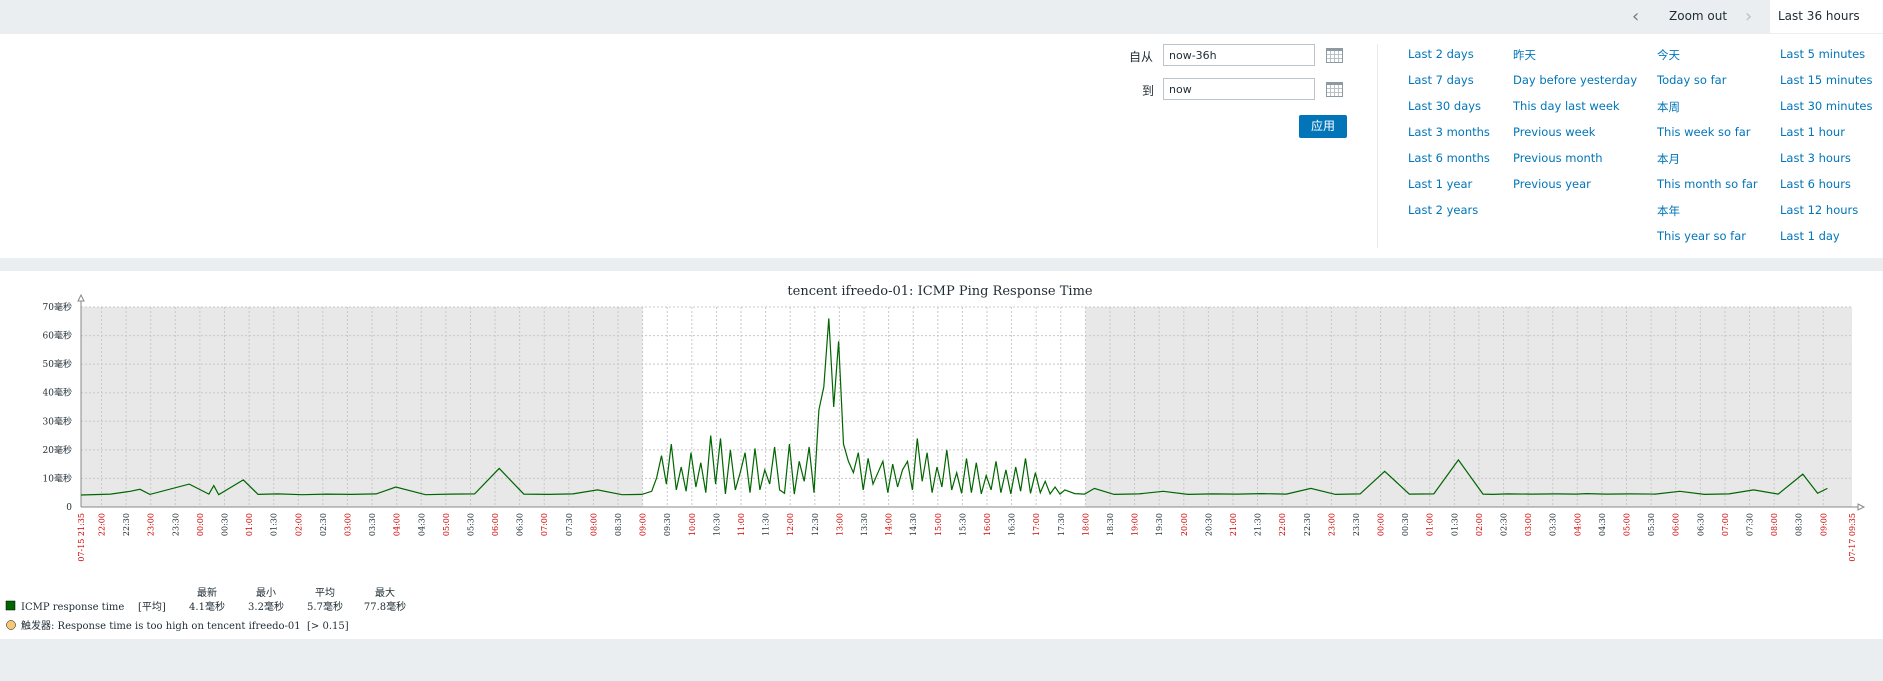 This screenshot has width=1883, height=681. What do you see at coordinates (1566, 106) in the screenshot?
I see `quick-range-link: This day last week` at bounding box center [1566, 106].